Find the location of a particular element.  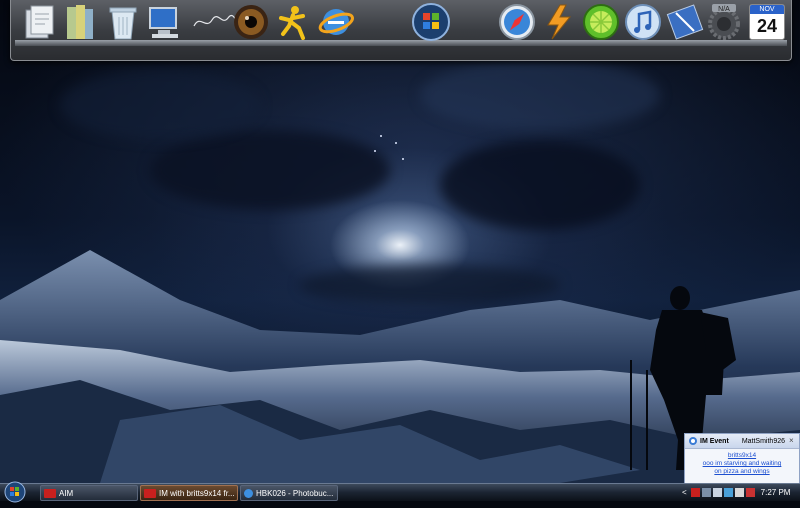

calendar-month: NOV is located at coordinates (767, 9).